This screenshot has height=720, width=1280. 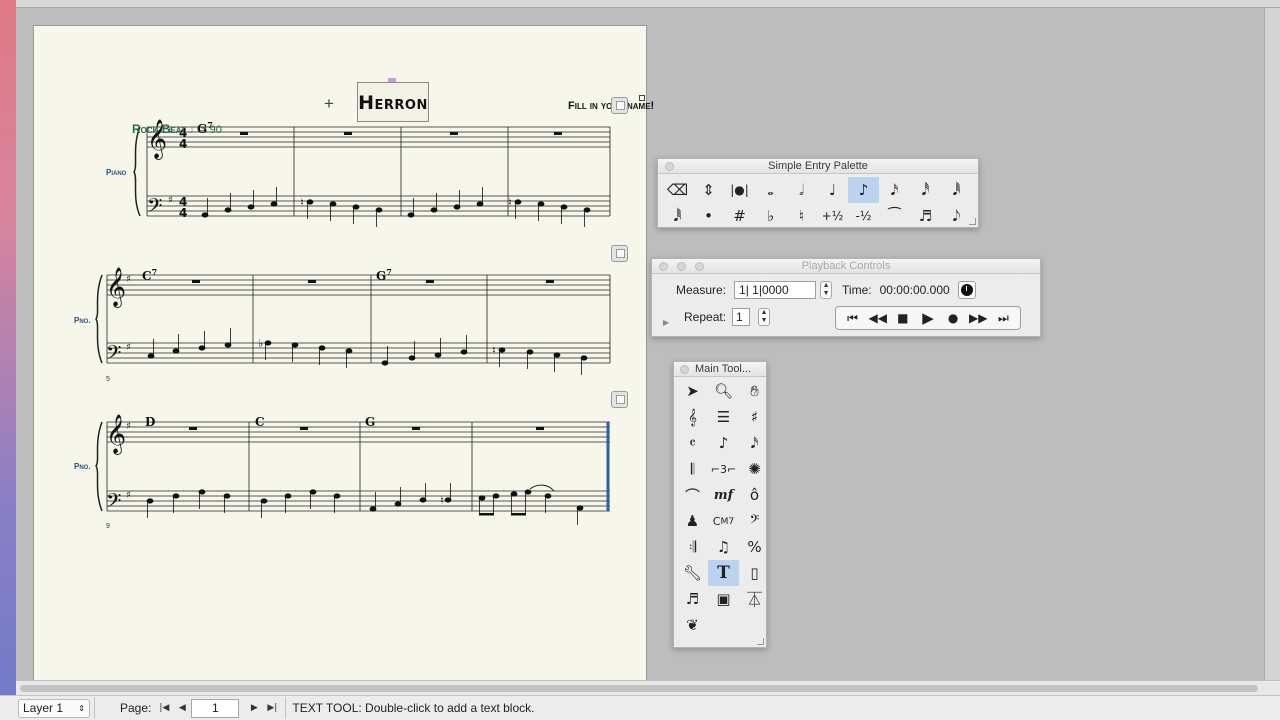 What do you see at coordinates (723, 521) in the screenshot?
I see `chord-tool-icon: C M7` at bounding box center [723, 521].